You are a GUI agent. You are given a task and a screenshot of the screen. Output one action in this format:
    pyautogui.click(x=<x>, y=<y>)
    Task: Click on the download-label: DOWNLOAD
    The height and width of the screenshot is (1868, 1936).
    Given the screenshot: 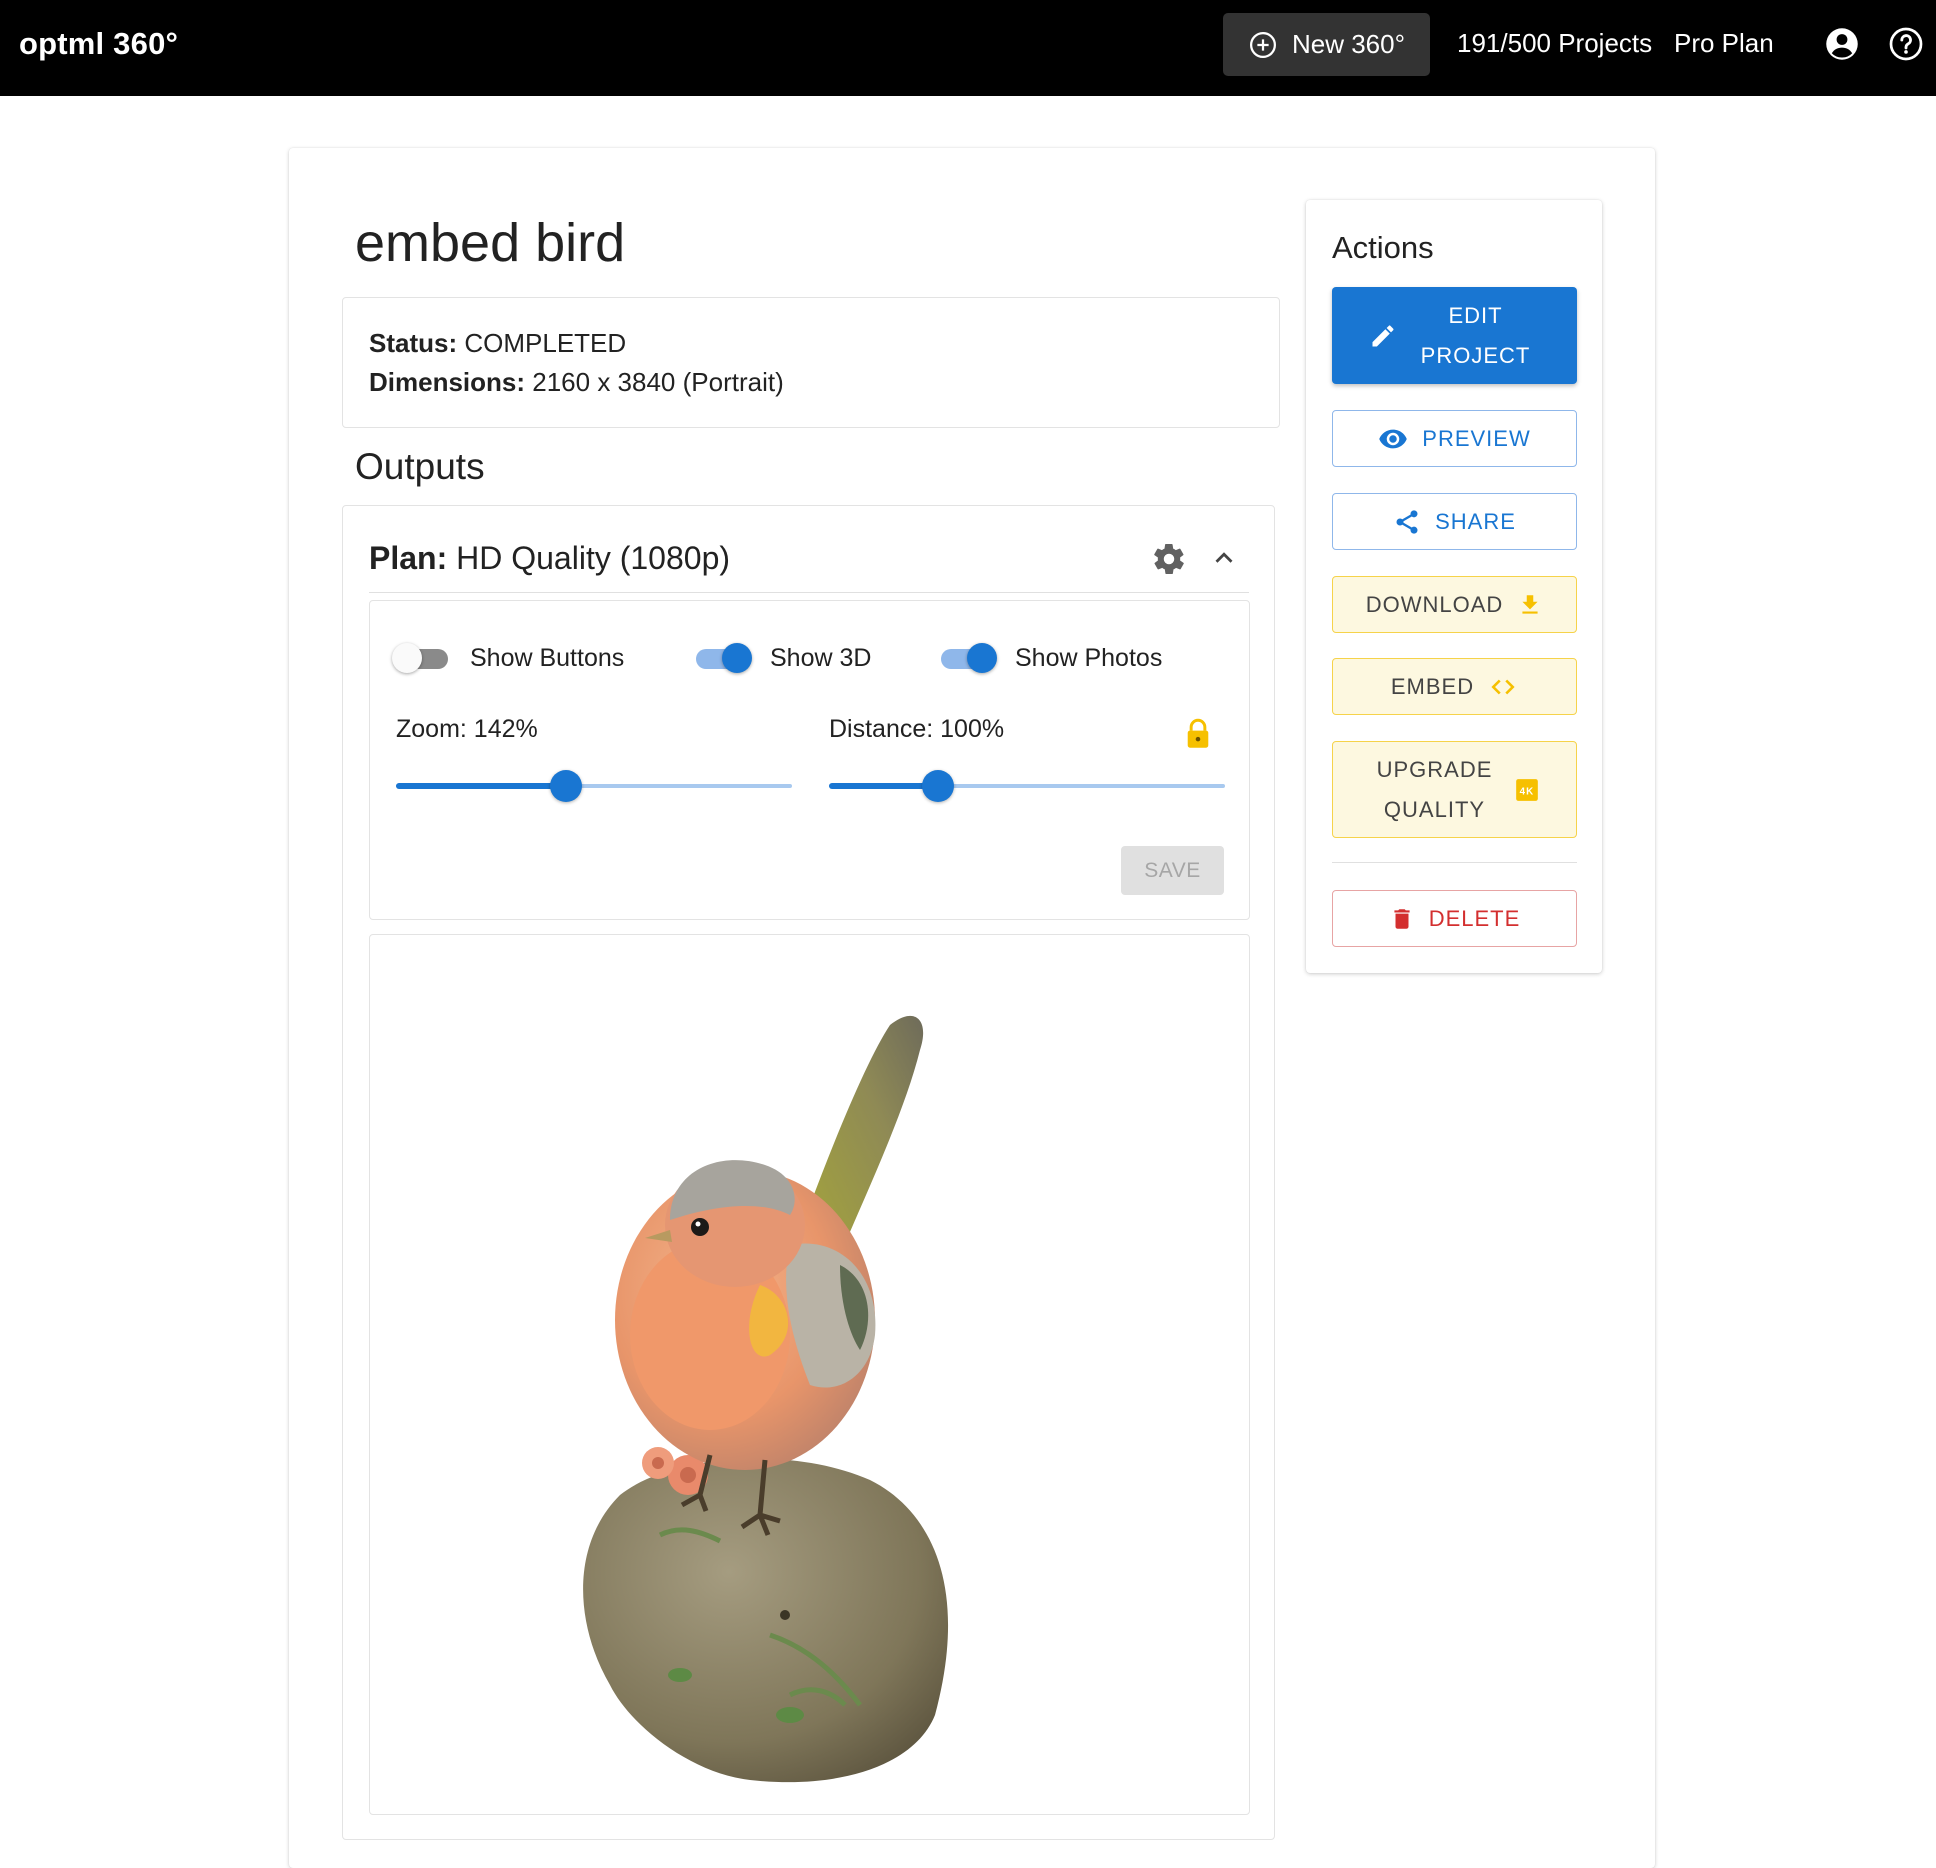 What is the action you would take?
    pyautogui.click(x=1434, y=604)
    